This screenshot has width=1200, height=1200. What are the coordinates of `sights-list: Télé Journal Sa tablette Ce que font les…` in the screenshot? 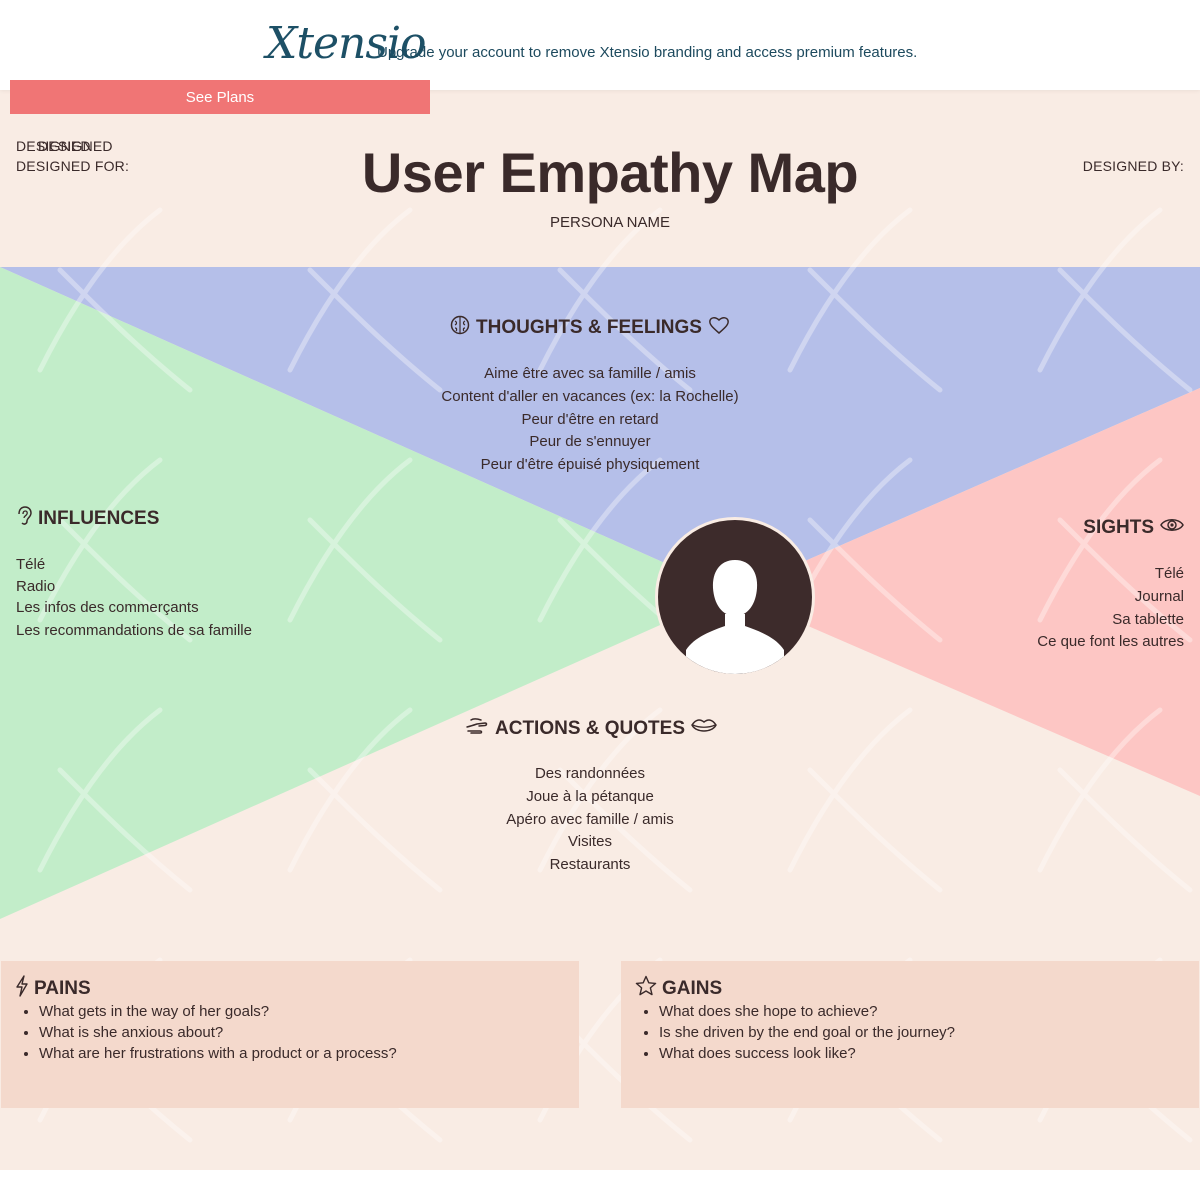 It's located at (1110, 608).